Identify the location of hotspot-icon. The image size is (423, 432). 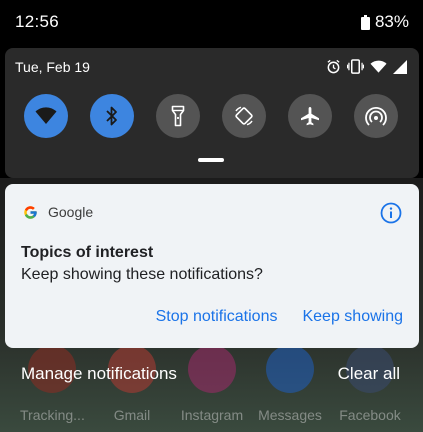
(376, 116).